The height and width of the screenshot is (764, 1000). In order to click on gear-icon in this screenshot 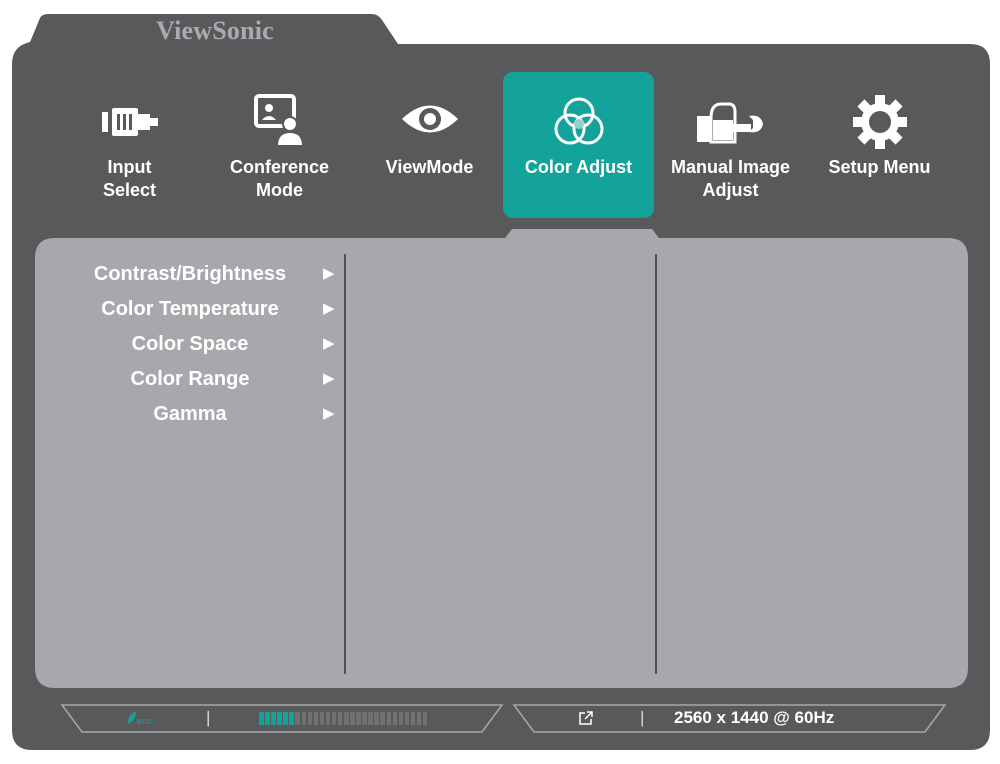, I will do `click(879, 122)`.